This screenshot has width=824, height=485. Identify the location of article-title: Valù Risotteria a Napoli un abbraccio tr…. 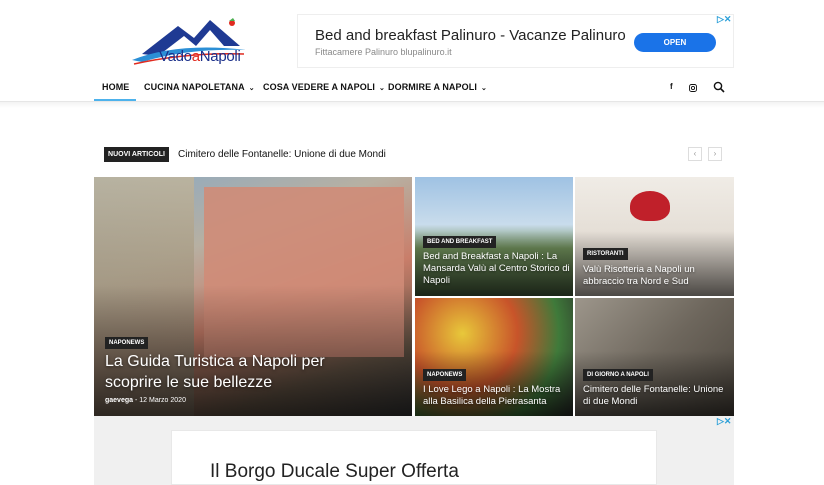
(657, 276).